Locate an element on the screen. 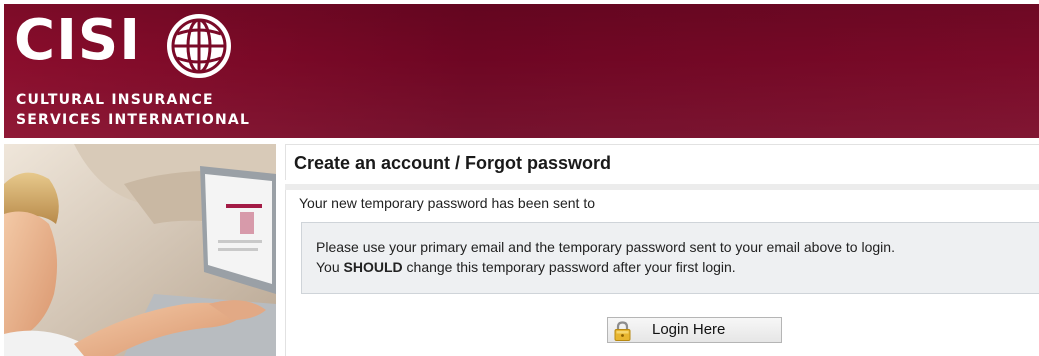 Image resolution: width=1039 pixels, height=356 pixels. tagline-line-1: CULTURAL INSURANCE is located at coordinates (115, 100).